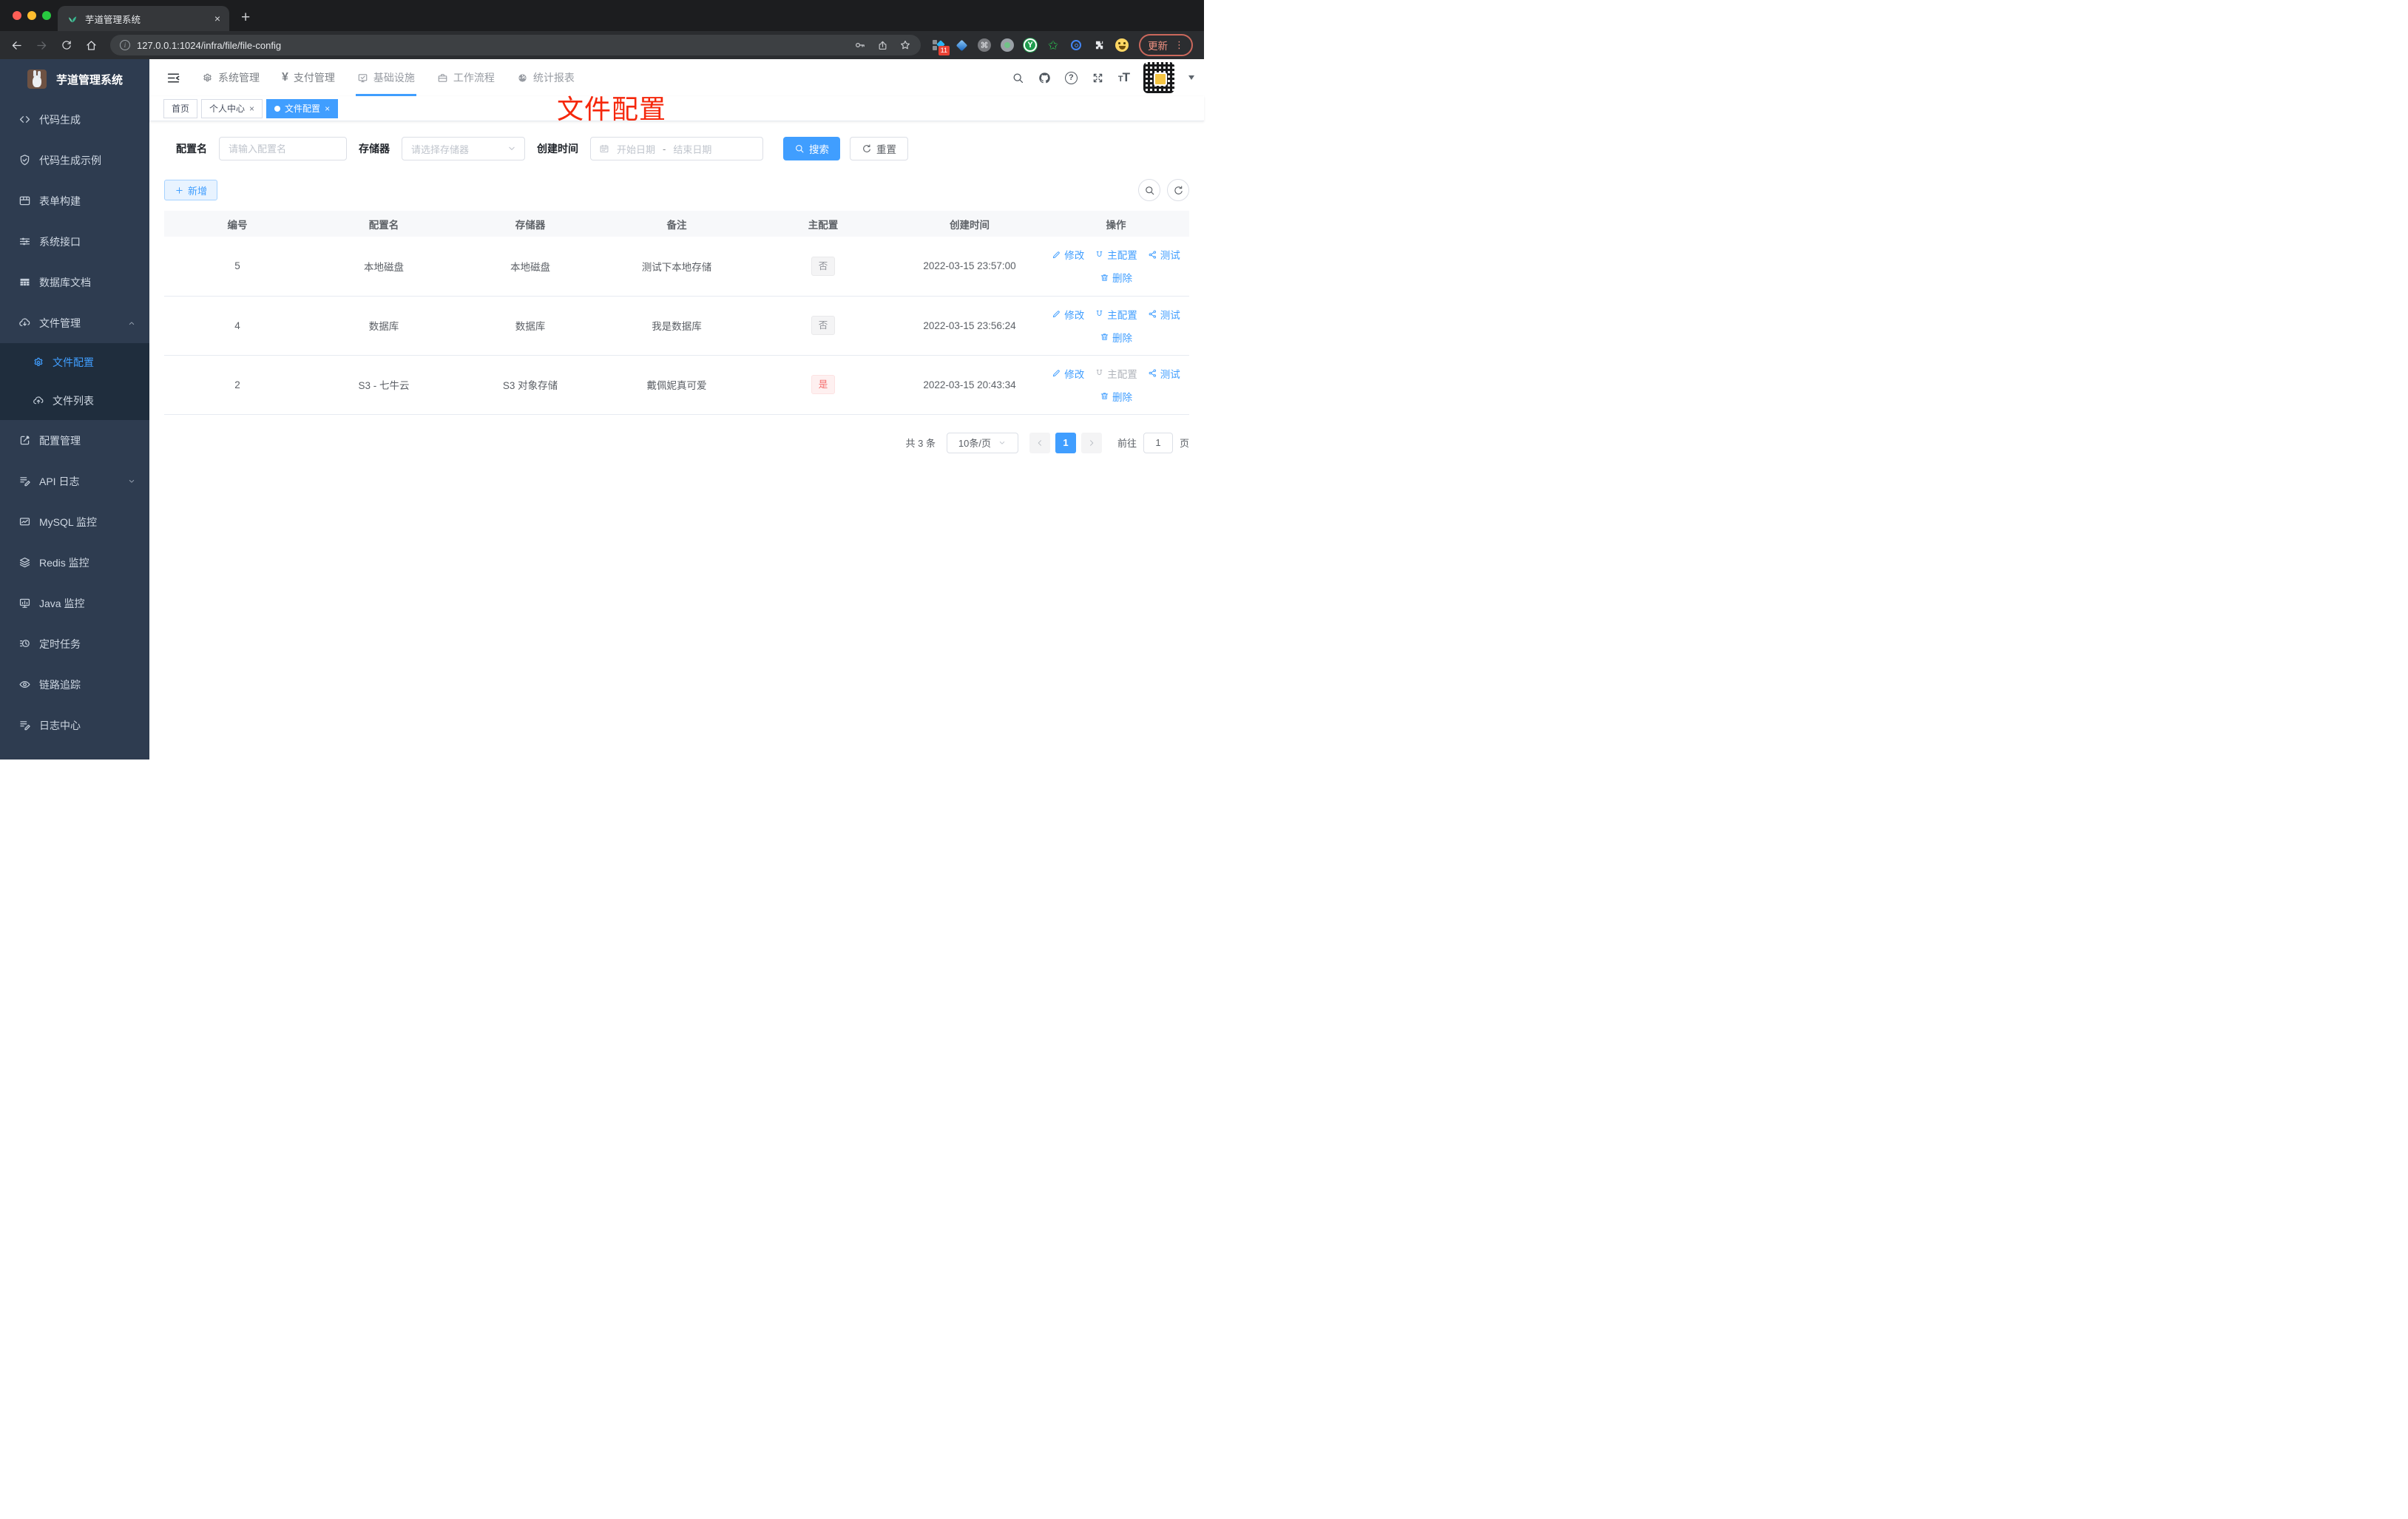 The image size is (2408, 1519). Describe the element at coordinates (1158, 77) in the screenshot. I see `avatar` at that location.